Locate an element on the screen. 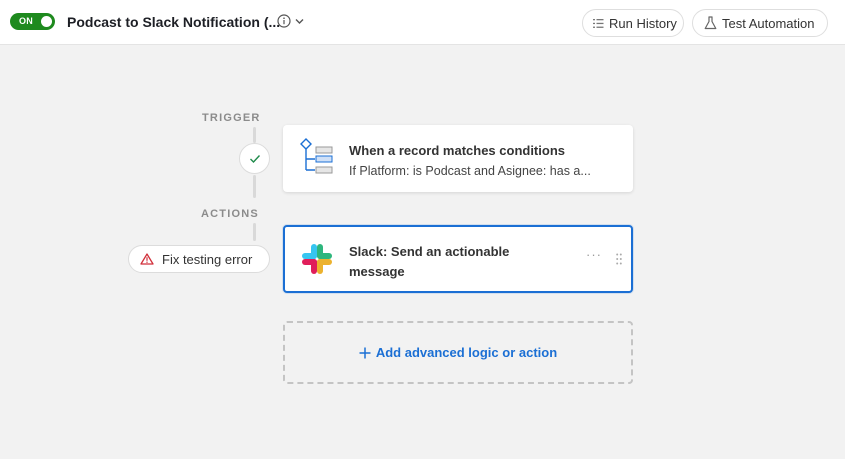 Image resolution: width=845 pixels, height=459 pixels. run-history-button: Run History is located at coordinates (633, 23).